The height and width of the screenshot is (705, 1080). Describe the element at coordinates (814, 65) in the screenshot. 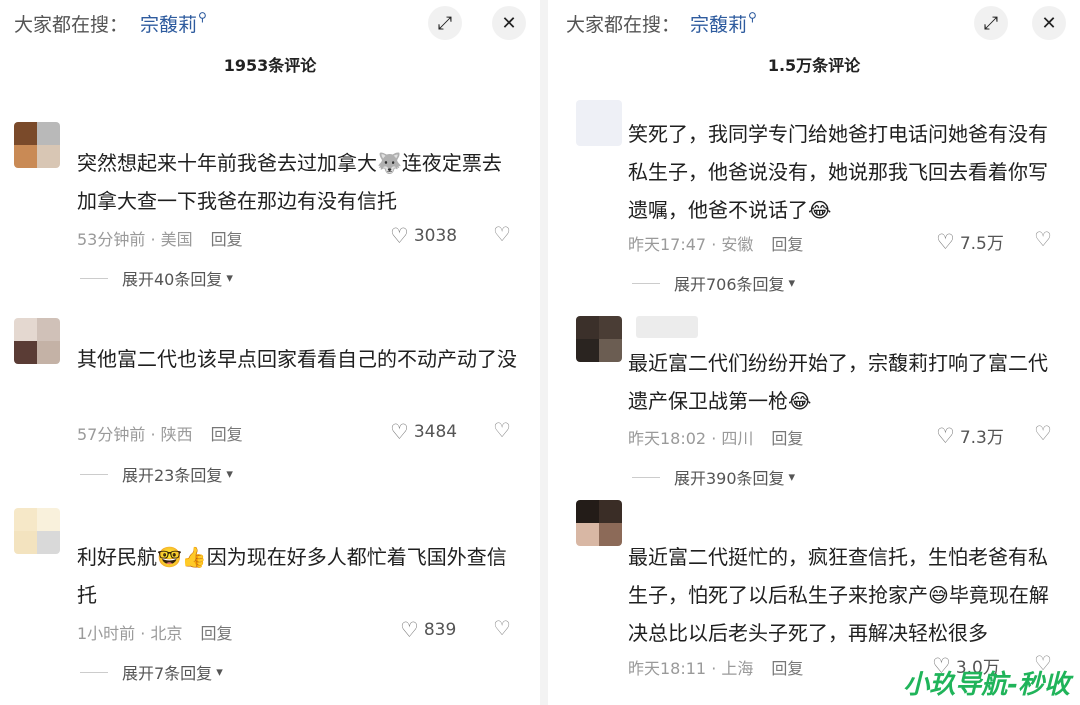

I see `comment-count: 1.5万条评论` at that location.